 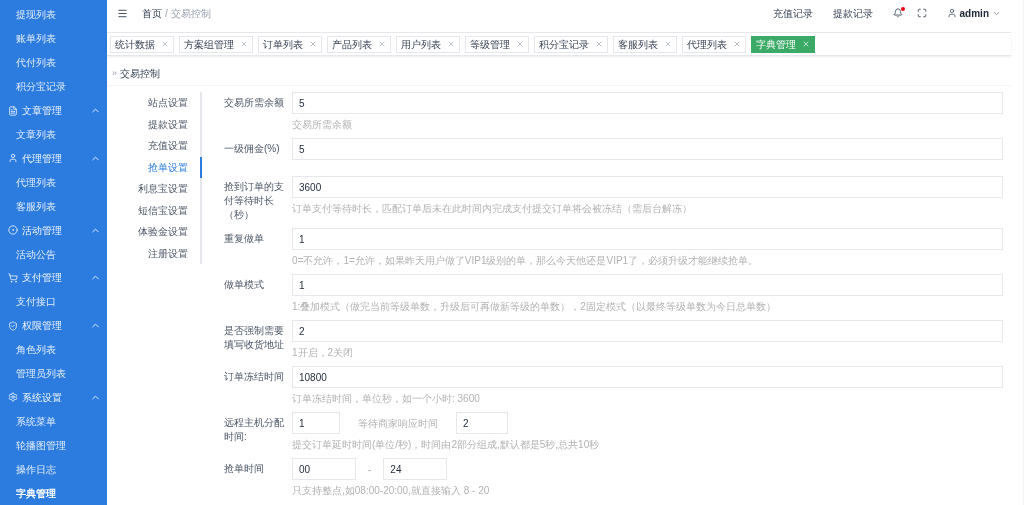 I want to click on tab: 方案组管理, so click(x=216, y=44).